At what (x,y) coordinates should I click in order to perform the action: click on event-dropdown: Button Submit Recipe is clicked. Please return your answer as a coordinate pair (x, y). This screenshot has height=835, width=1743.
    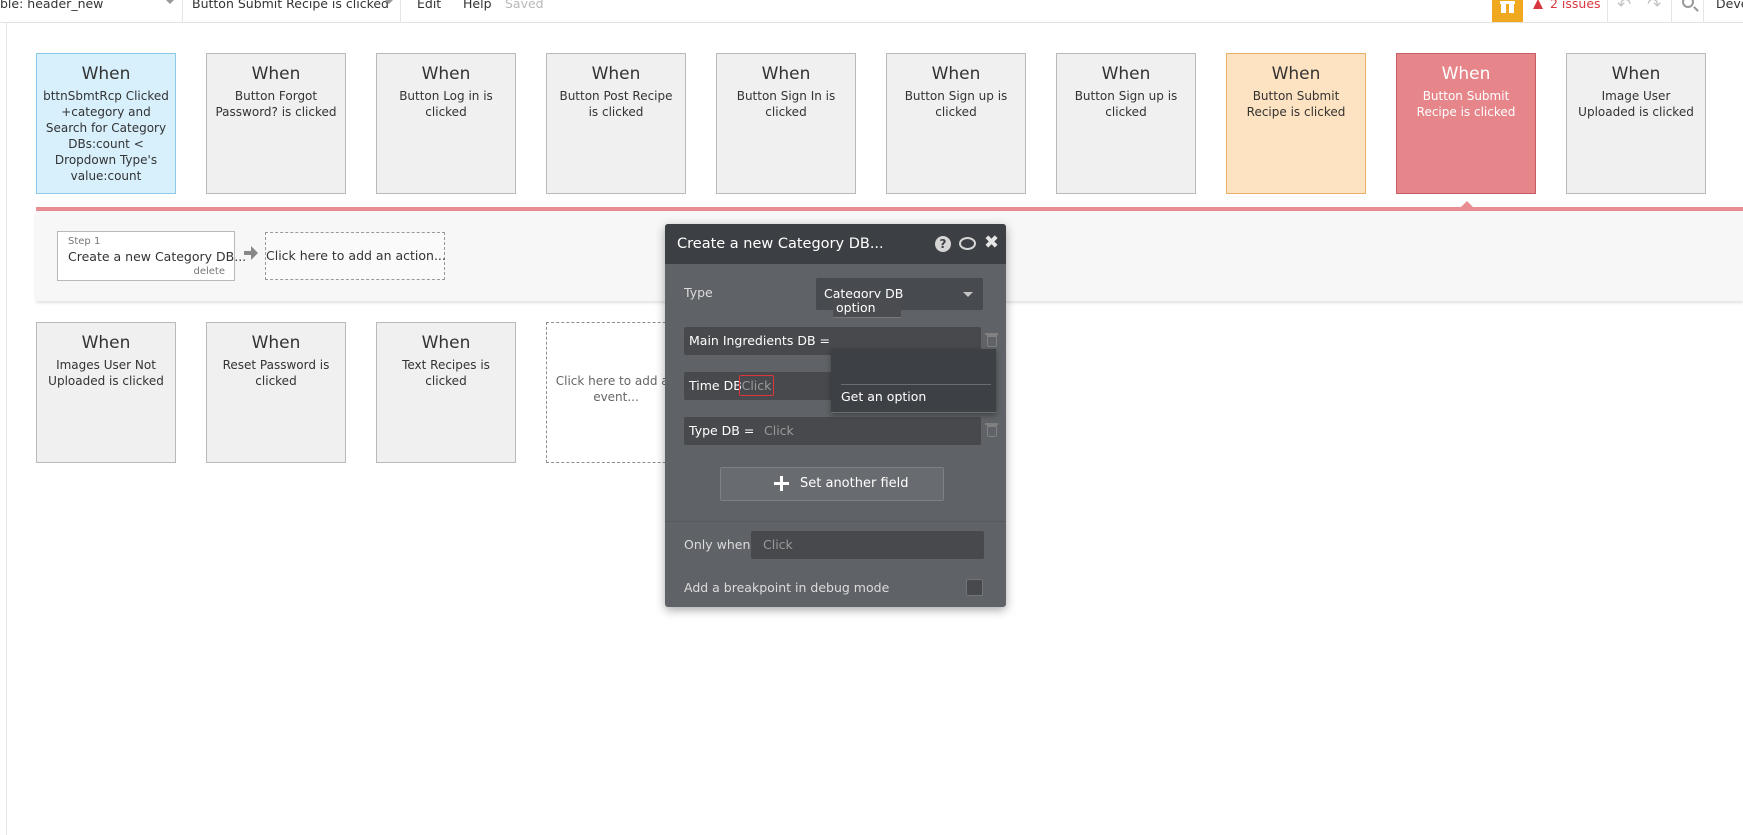
    Looking at the image, I should click on (290, 7).